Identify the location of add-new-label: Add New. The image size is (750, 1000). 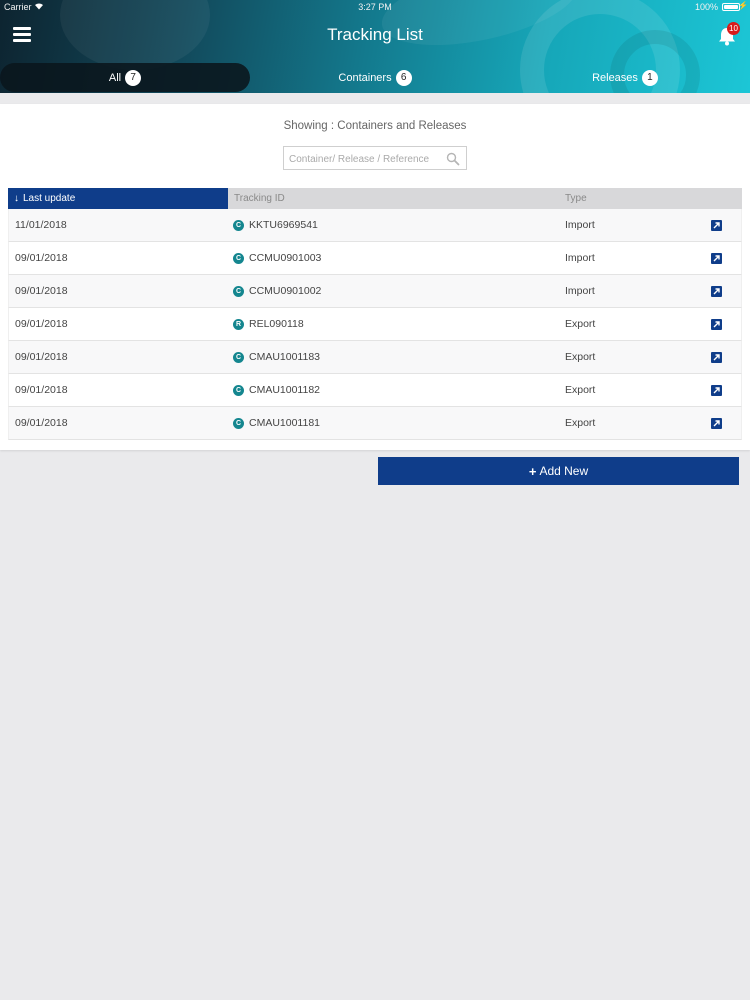
(564, 471).